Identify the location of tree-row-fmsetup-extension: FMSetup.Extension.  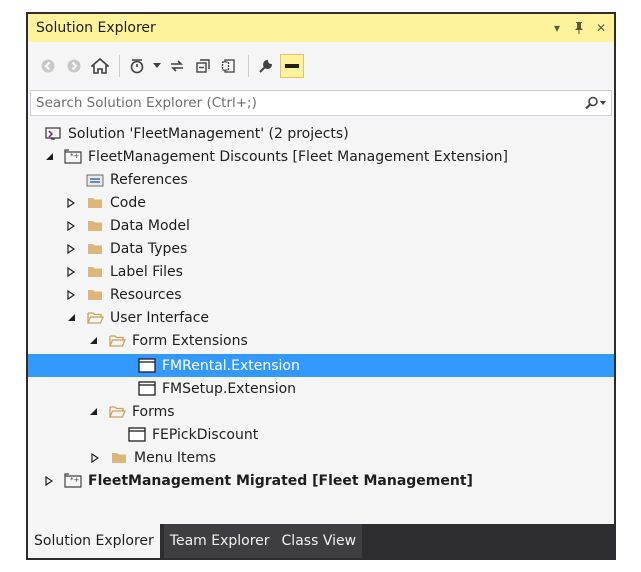
(321, 388).